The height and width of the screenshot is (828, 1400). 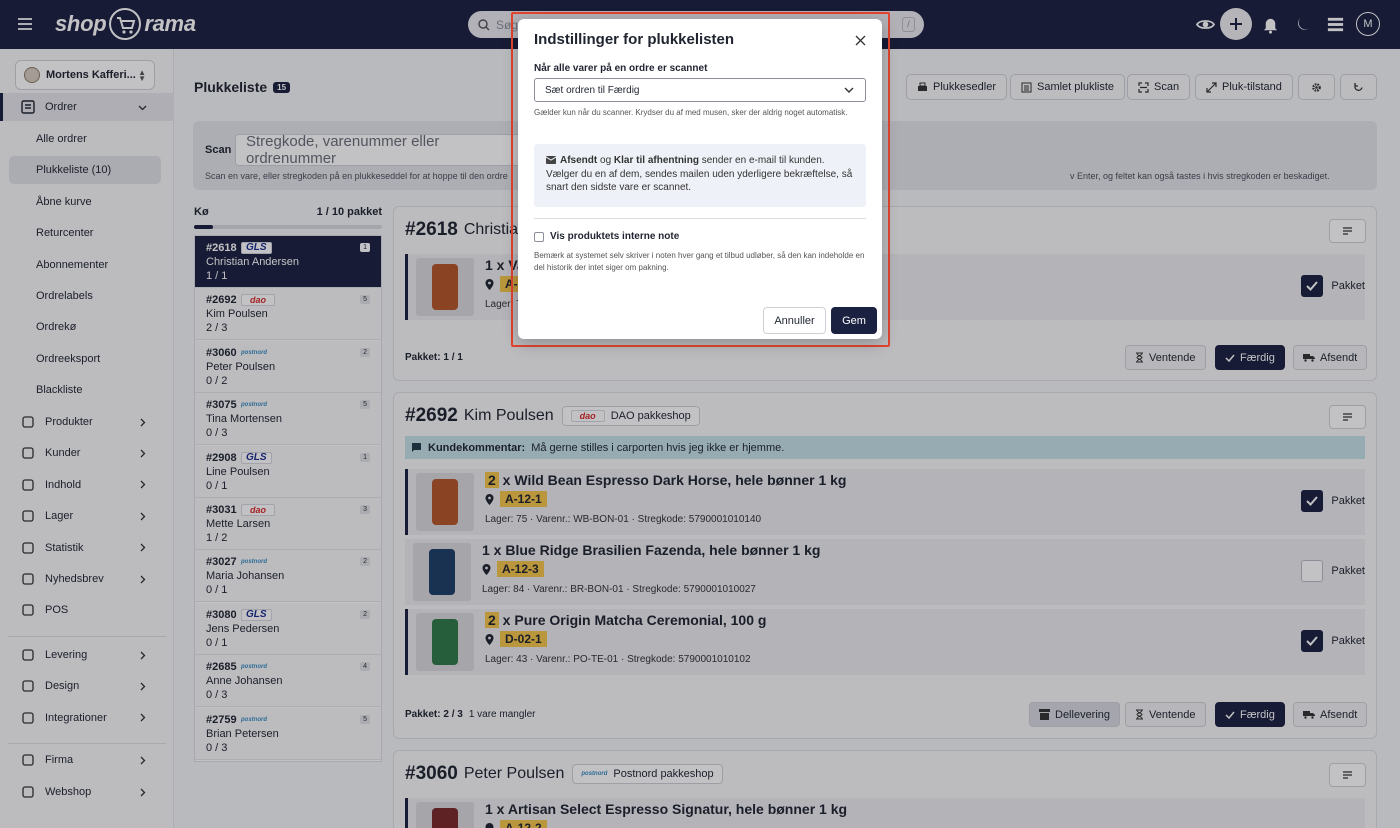 What do you see at coordinates (615, 236) in the screenshot?
I see `internal-note-label: Vis produktets interne note` at bounding box center [615, 236].